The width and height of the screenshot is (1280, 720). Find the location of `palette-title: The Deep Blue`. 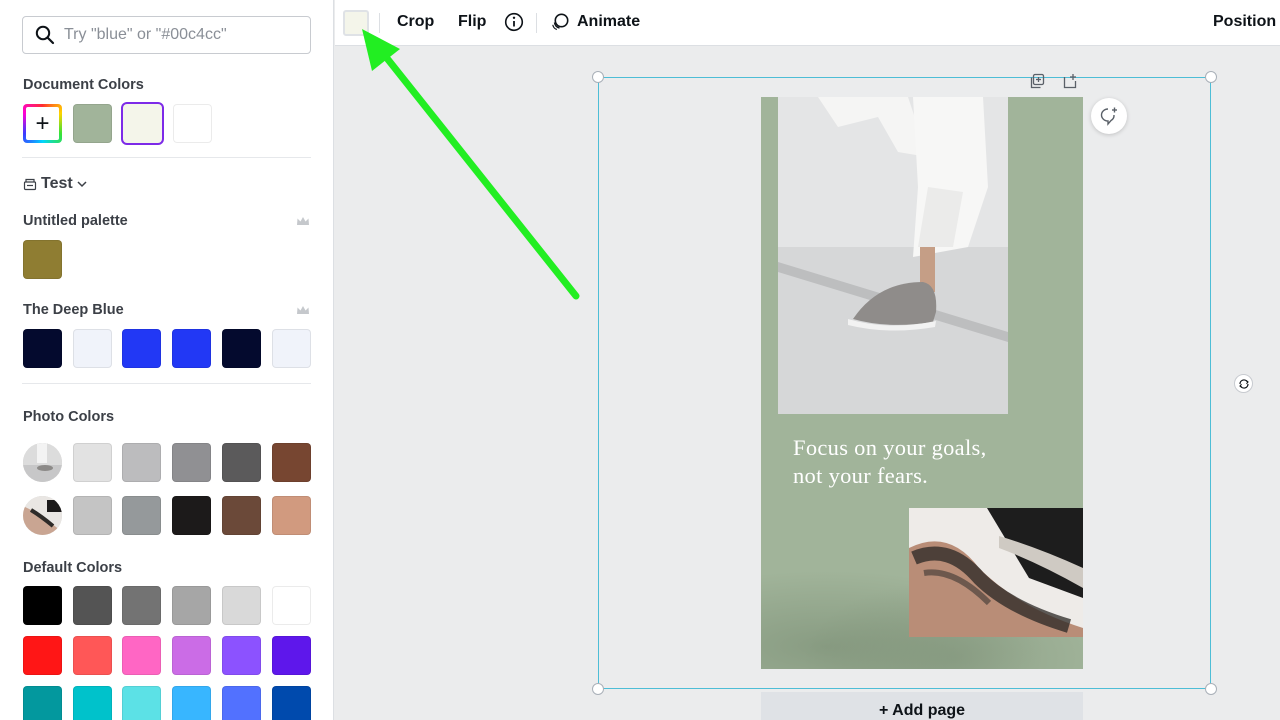

palette-title: The Deep Blue is located at coordinates (73, 310).